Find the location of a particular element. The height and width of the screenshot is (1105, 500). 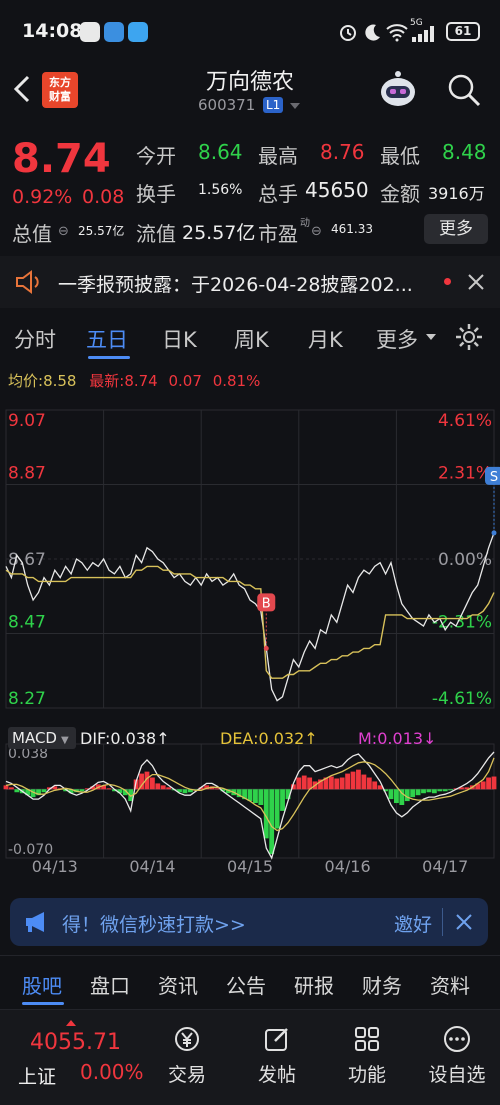

forum-tab-underline is located at coordinates (43, 1003).